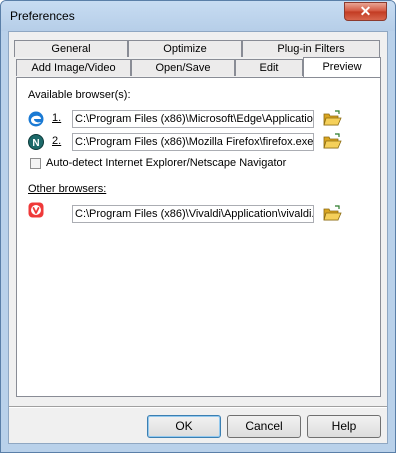 The height and width of the screenshot is (453, 396). Describe the element at coordinates (344, 426) in the screenshot. I see `help-button: Help` at that location.